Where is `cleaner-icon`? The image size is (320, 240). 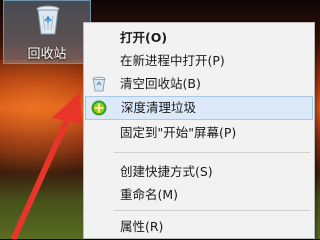 cleaner-icon is located at coordinates (99, 108).